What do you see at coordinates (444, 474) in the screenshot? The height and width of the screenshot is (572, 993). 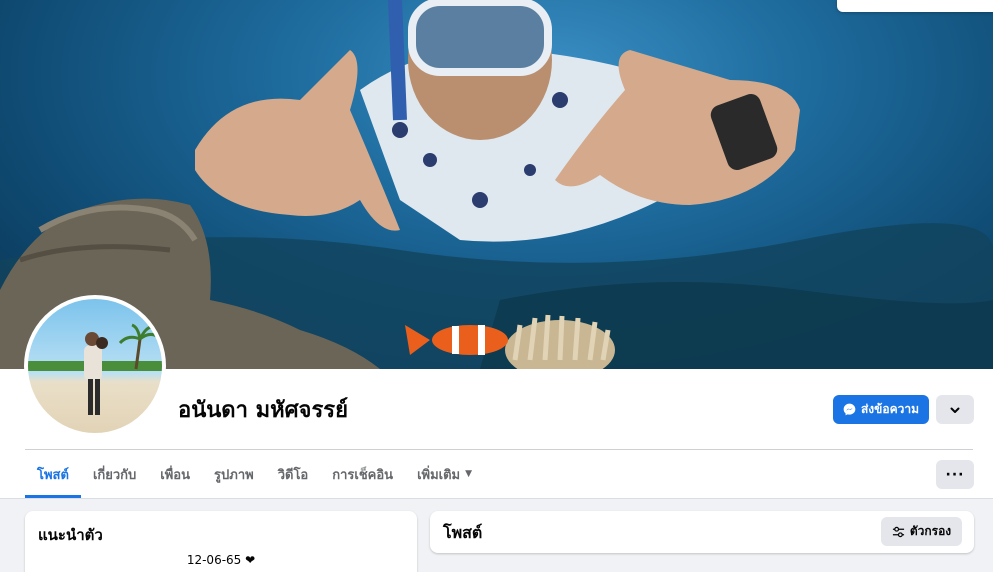 I see `tab-more: เพิ่มเติม ▼` at bounding box center [444, 474].